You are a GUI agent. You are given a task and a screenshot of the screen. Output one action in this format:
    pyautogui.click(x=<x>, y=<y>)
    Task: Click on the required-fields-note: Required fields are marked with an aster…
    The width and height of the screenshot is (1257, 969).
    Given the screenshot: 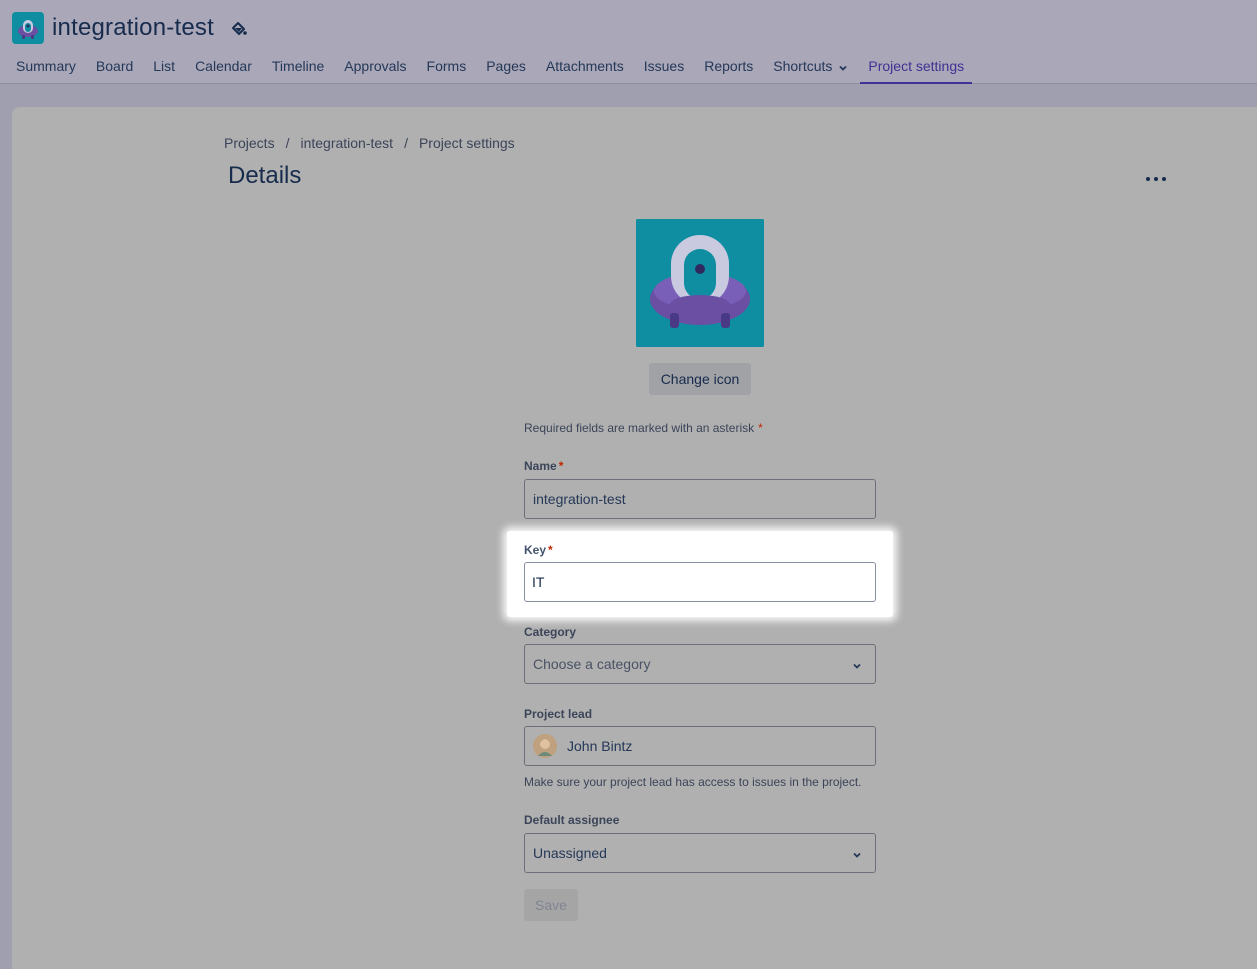 What is the action you would take?
    pyautogui.click(x=643, y=428)
    